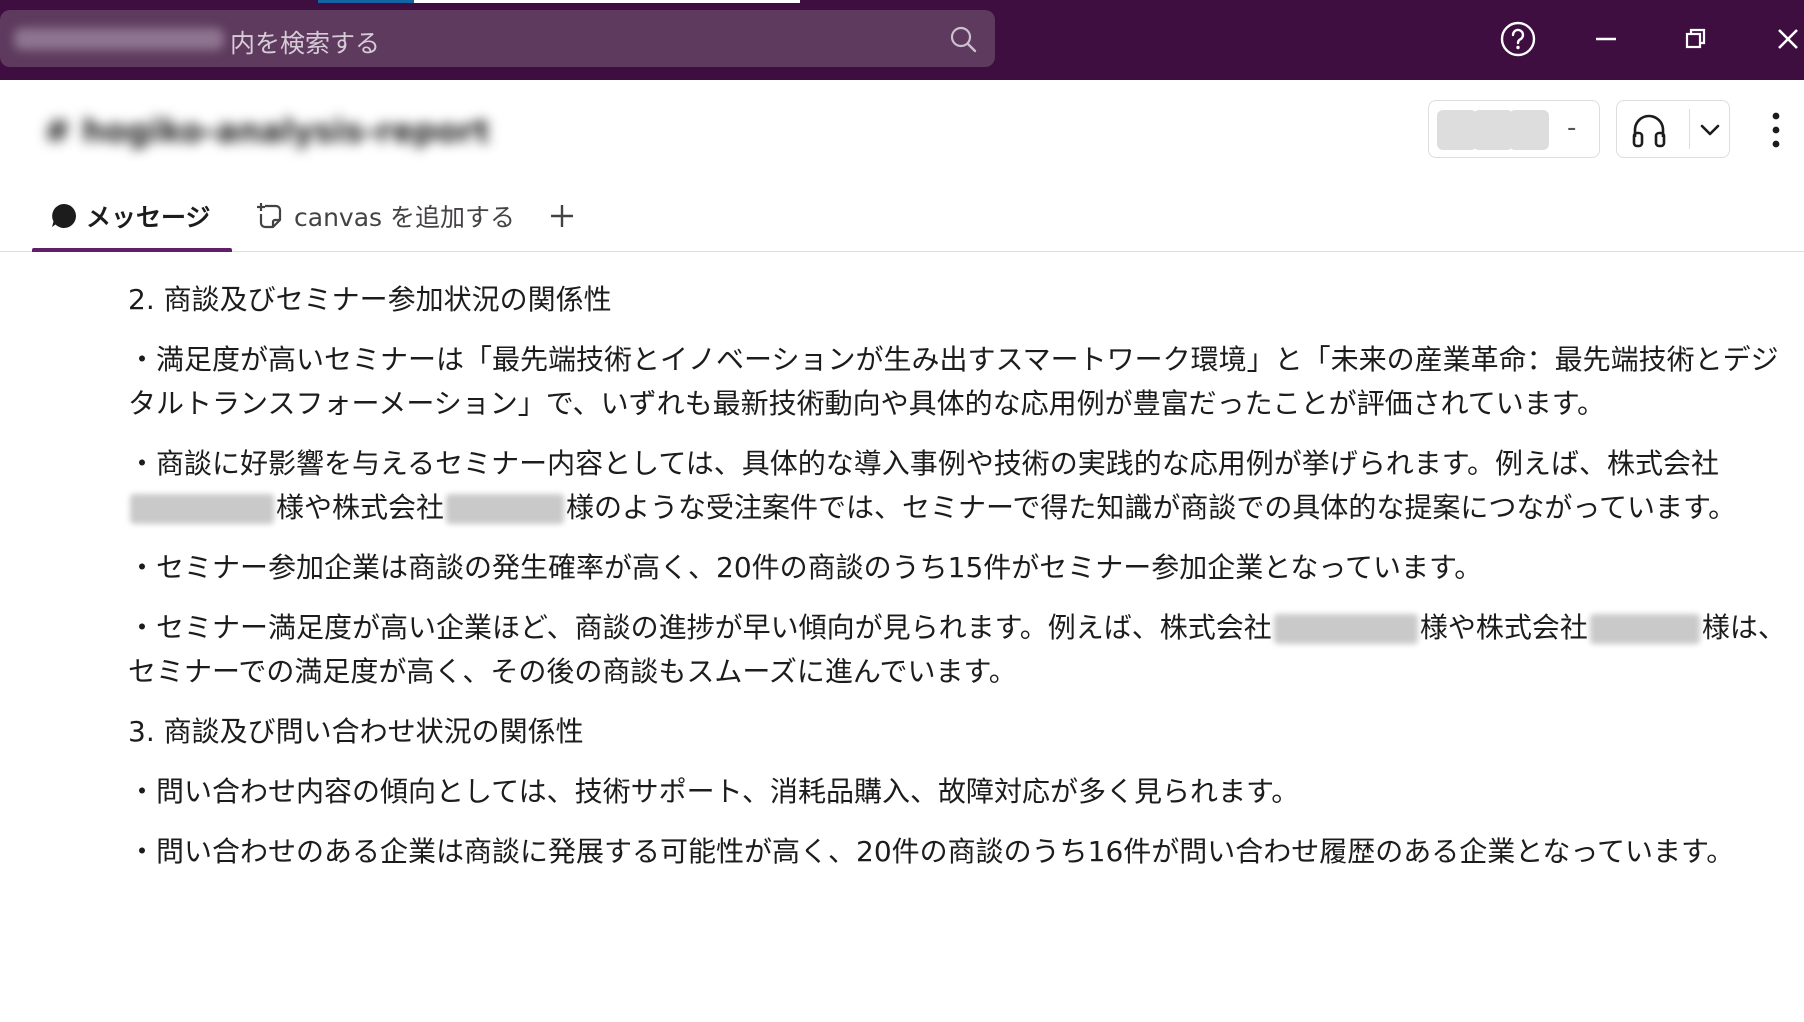 This screenshot has width=1804, height=1022. Describe the element at coordinates (1649, 130) in the screenshot. I see `headphones-icon` at that location.